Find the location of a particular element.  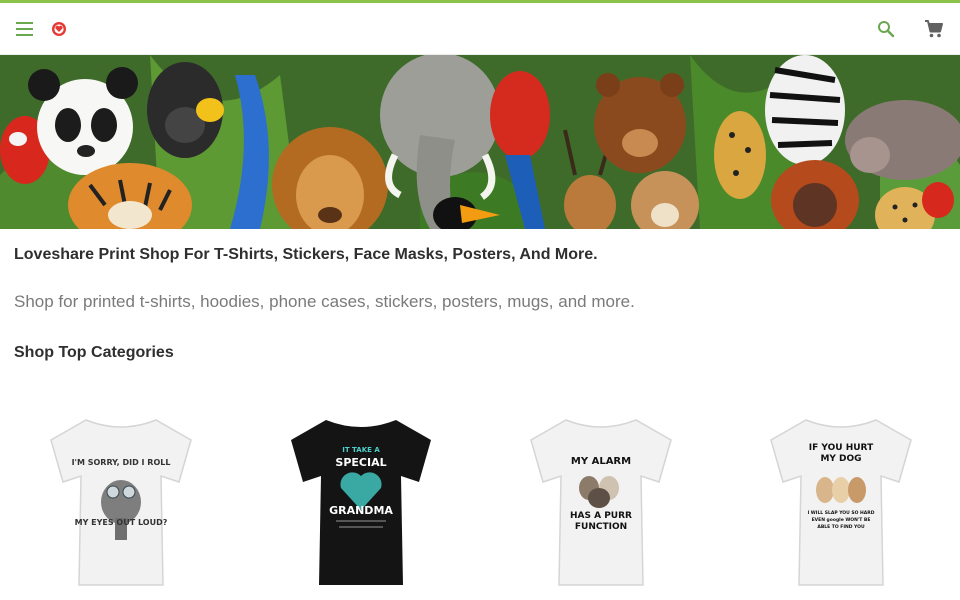

elephant-tshirt-image: I'M SORRY, DID I ROLL MY EYES OUT LOUD? is located at coordinates (121, 502).